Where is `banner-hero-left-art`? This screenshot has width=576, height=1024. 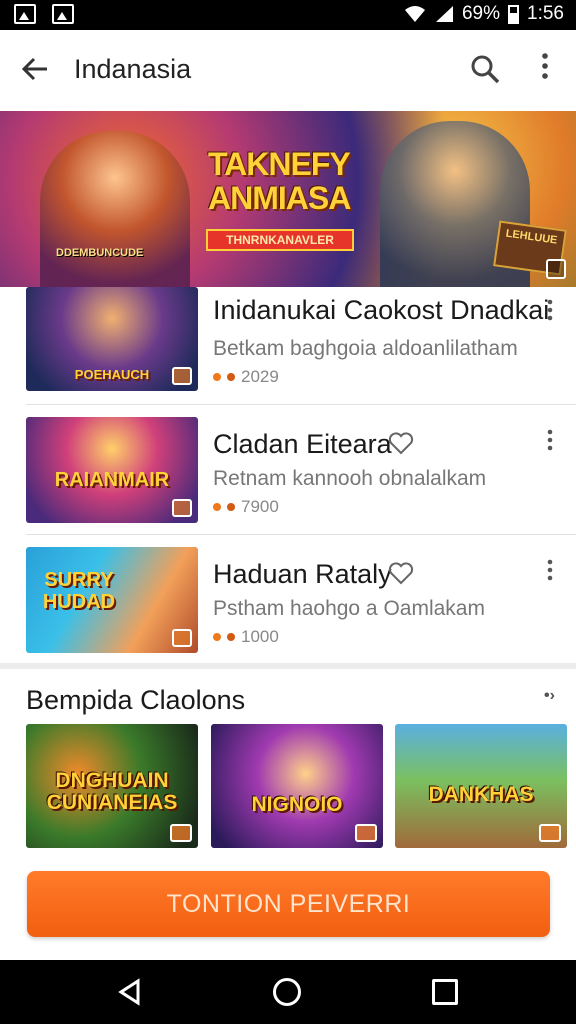 banner-hero-left-art is located at coordinates (115, 209).